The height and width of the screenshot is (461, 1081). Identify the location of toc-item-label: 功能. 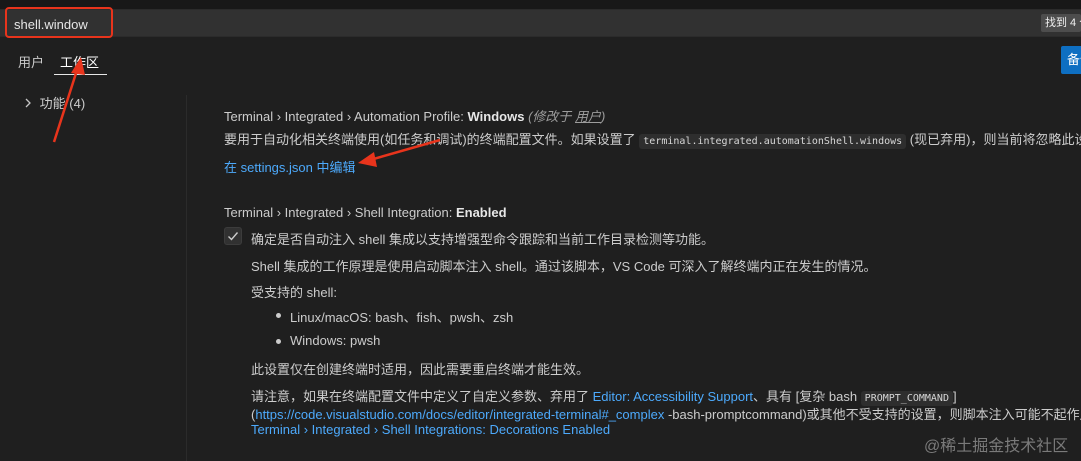
(52, 103).